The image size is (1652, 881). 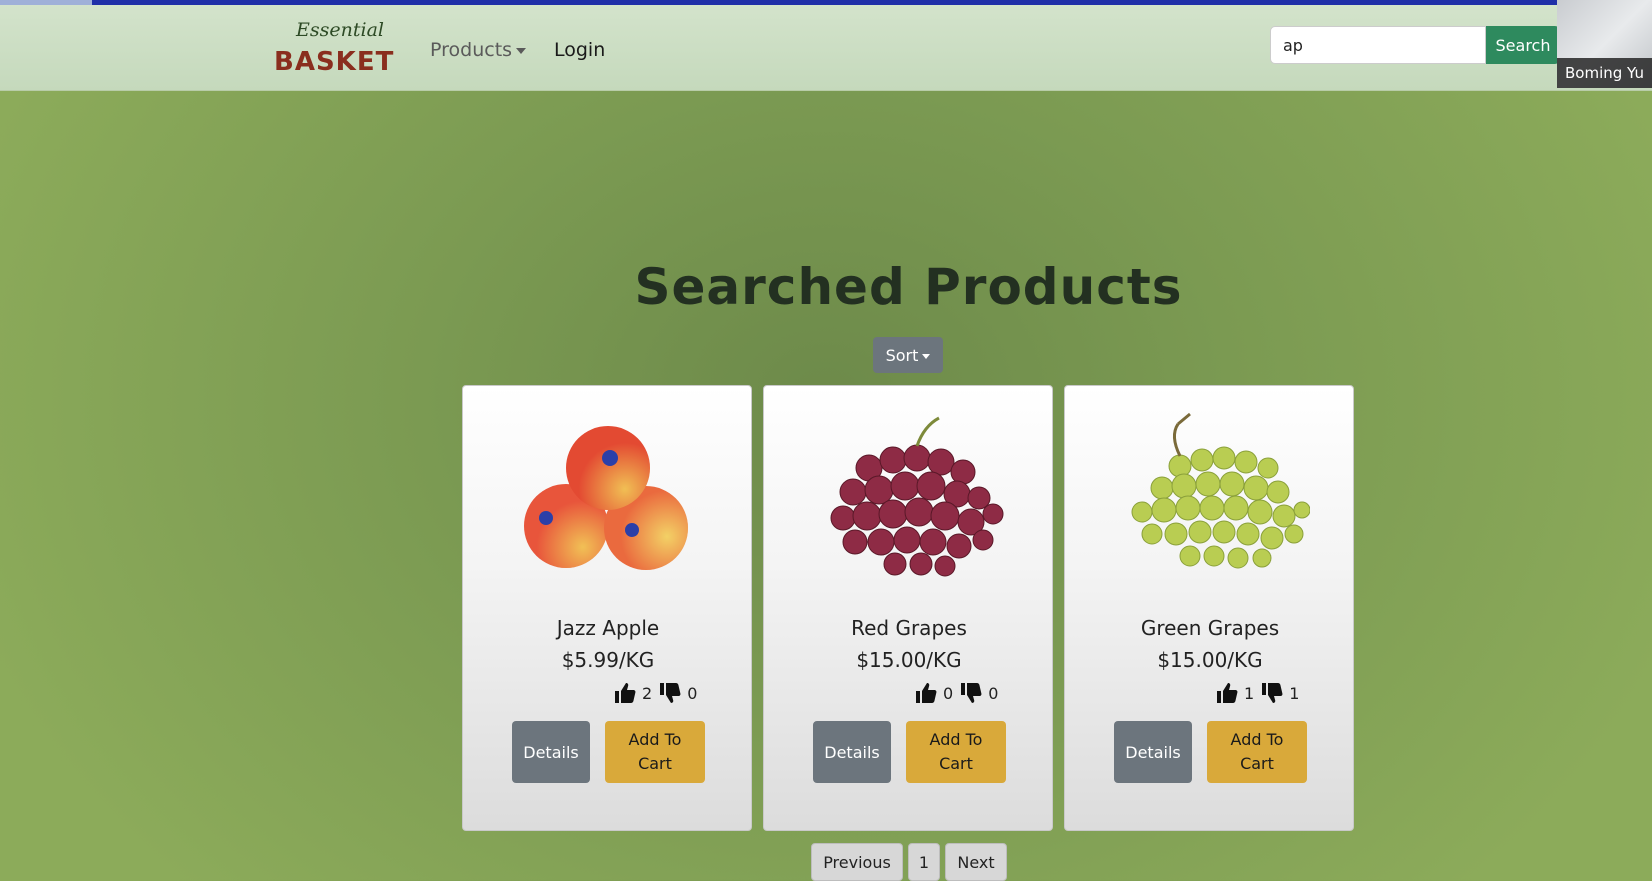 What do you see at coordinates (909, 628) in the screenshot?
I see `product-name: Red Grapes` at bounding box center [909, 628].